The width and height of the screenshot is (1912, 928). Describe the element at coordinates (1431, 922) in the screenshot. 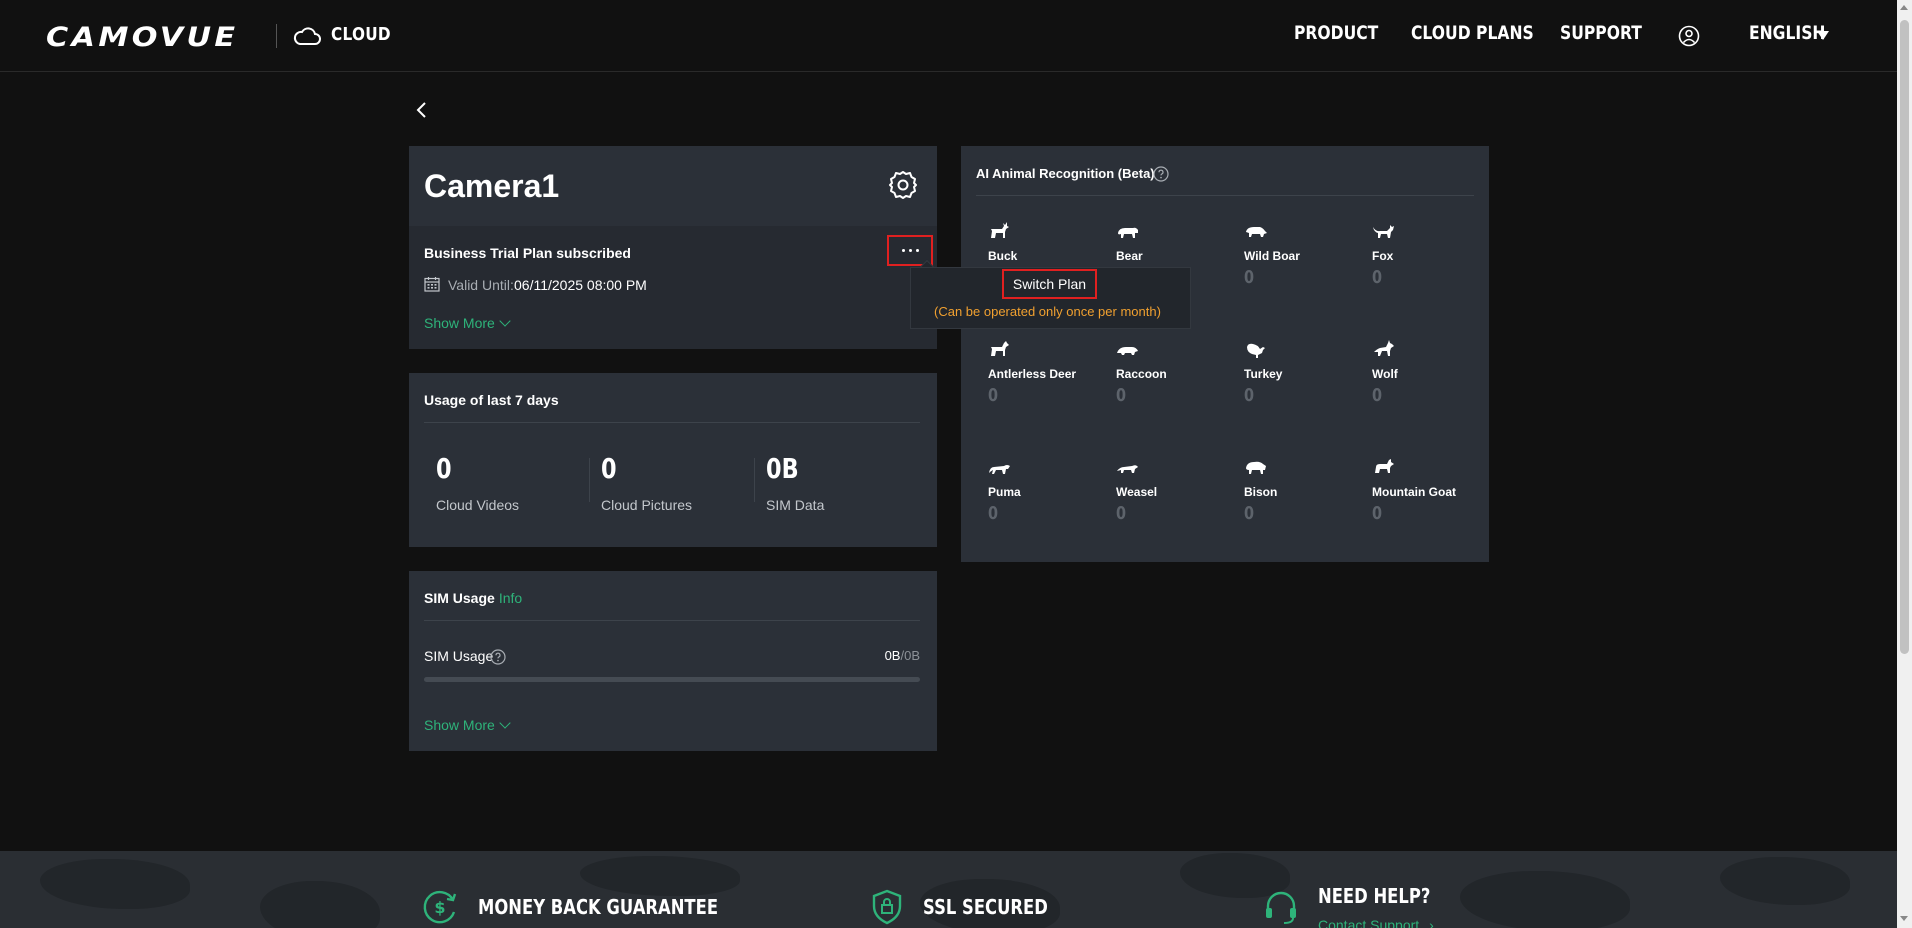

I see `chevron-right-icon: ›` at that location.